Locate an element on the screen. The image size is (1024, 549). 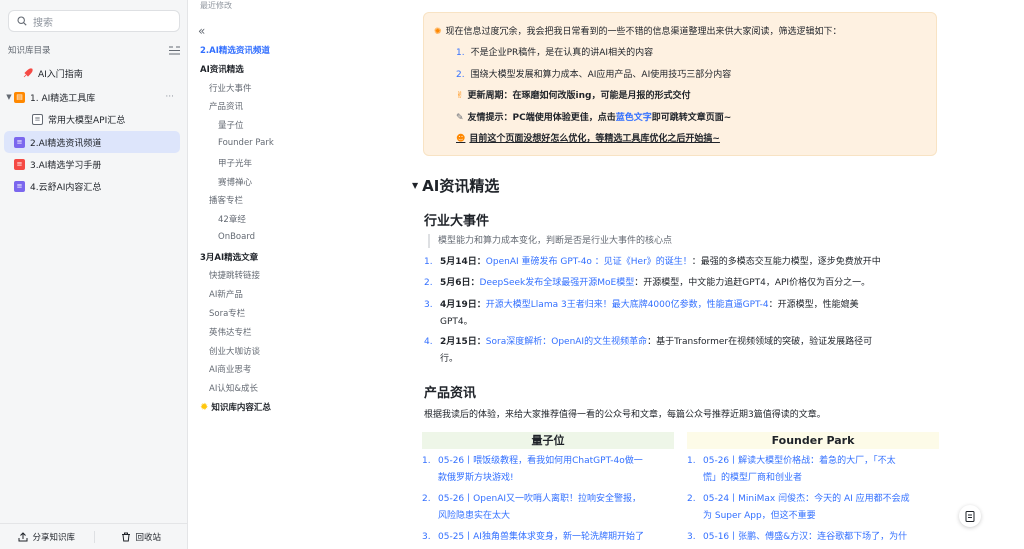
sidebar-item-study-guide: ≡ 3.AI精选学习手册 is located at coordinates (92, 164).